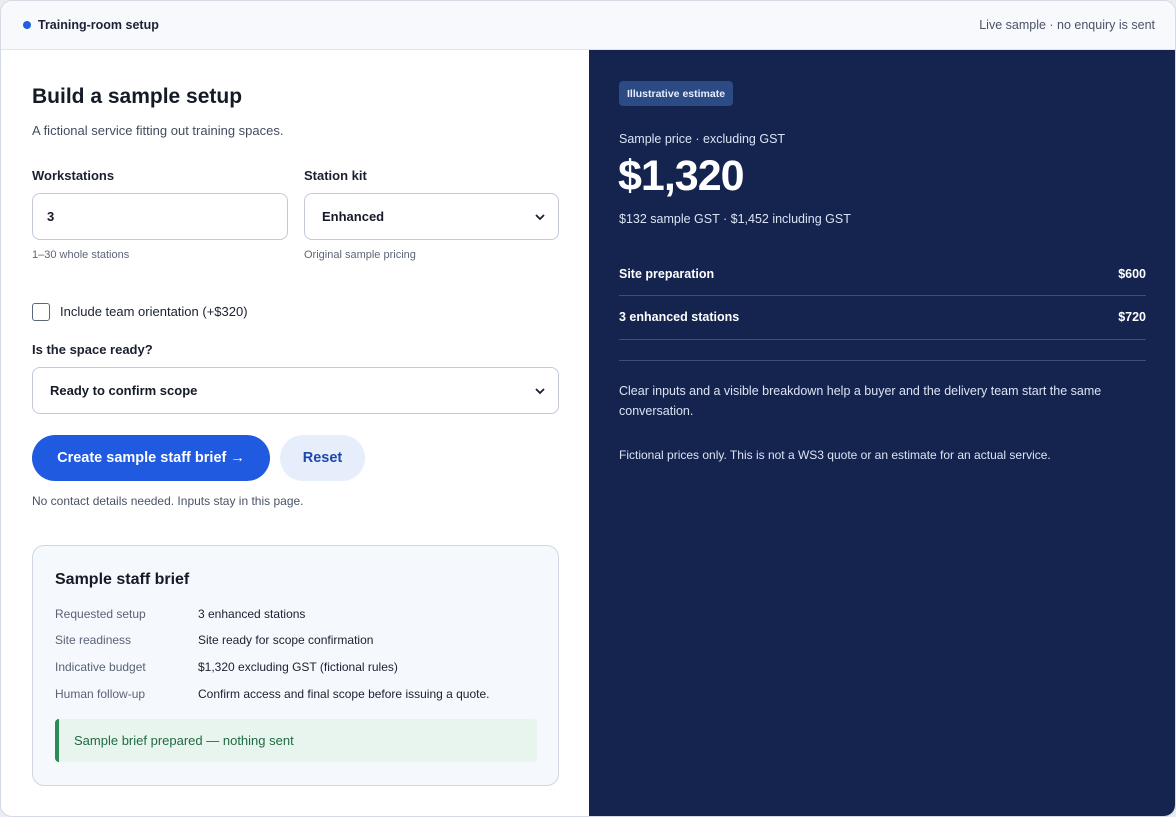 This screenshot has height=817, width=1176. Describe the element at coordinates (1067, 25) in the screenshot. I see `live-sample-note: Live sample · no enquiry is sent` at that location.